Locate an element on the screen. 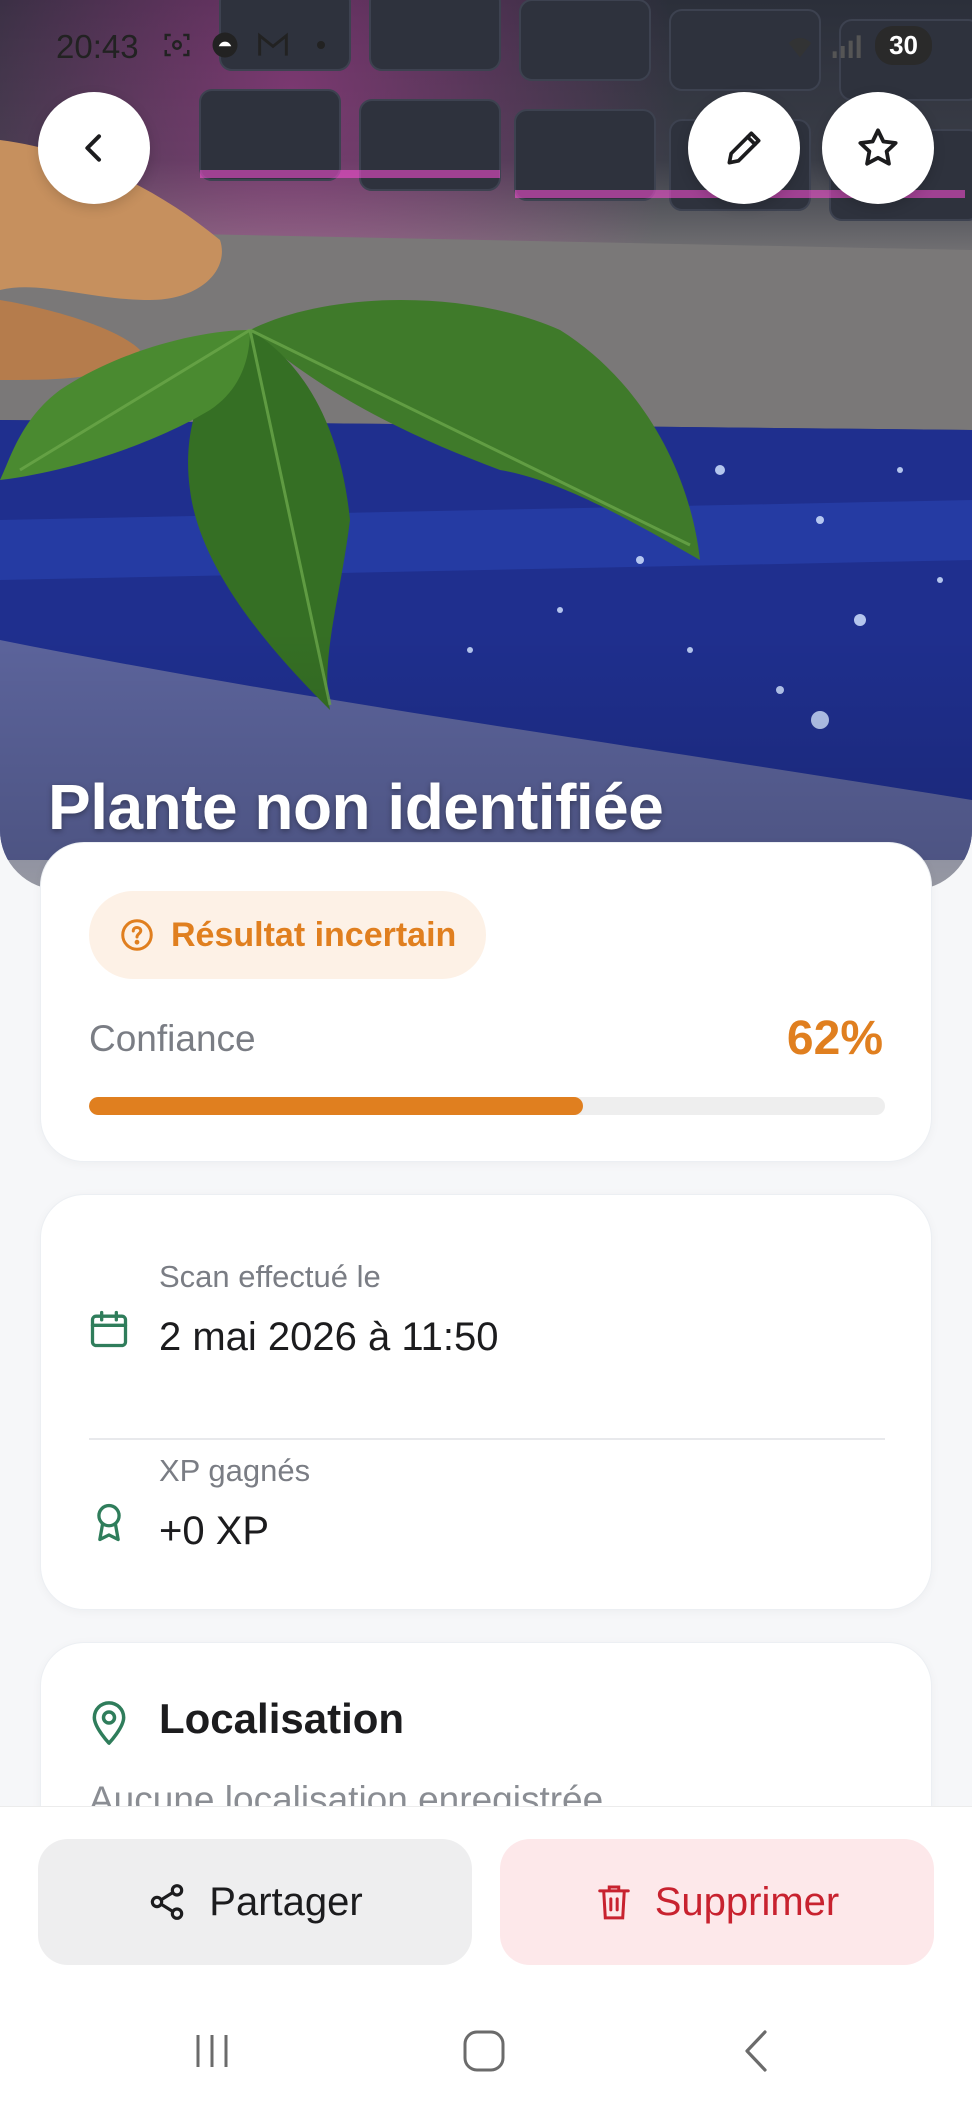  star-icon is located at coordinates (878, 147).